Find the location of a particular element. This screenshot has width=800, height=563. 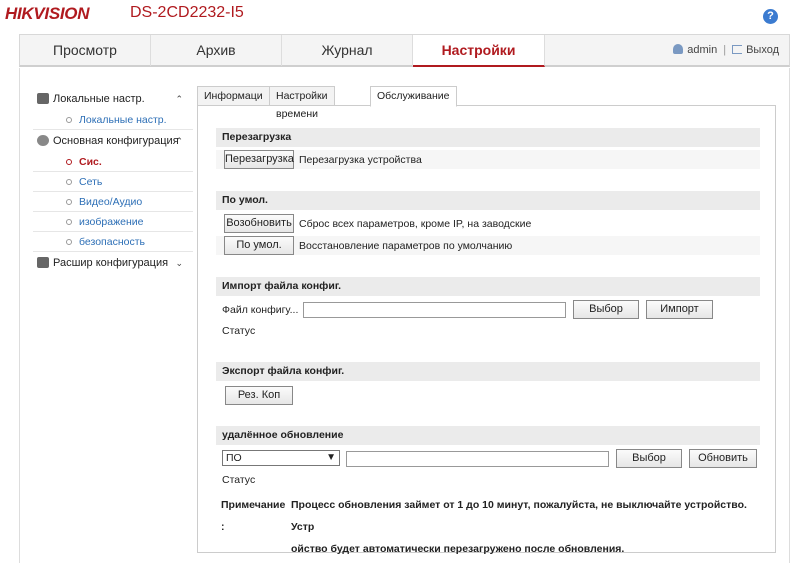

sidebar-item-local: Локальные настр. is located at coordinates (113, 120).